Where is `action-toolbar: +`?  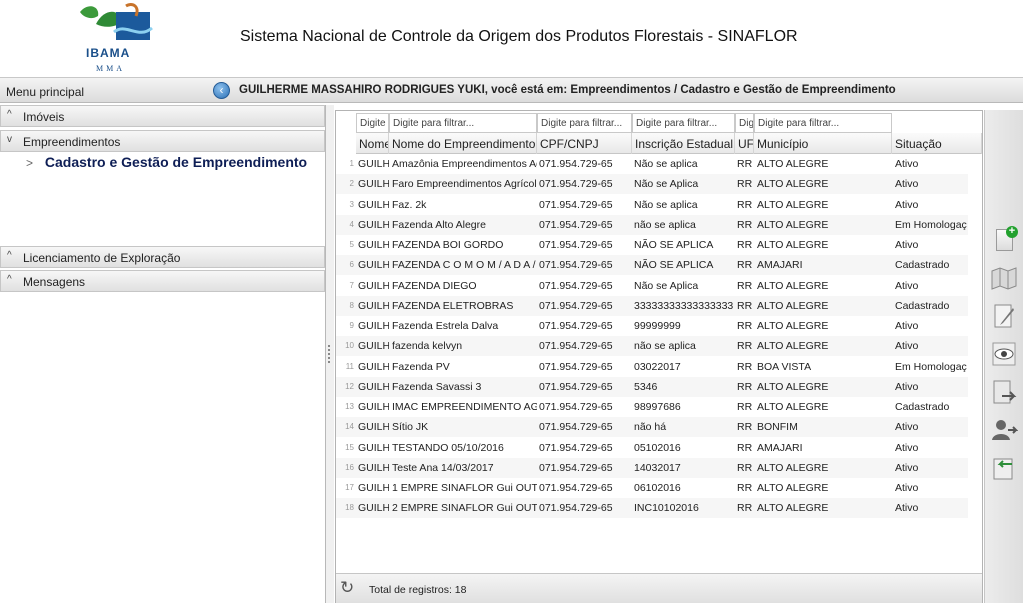 action-toolbar: + is located at coordinates (1003, 356).